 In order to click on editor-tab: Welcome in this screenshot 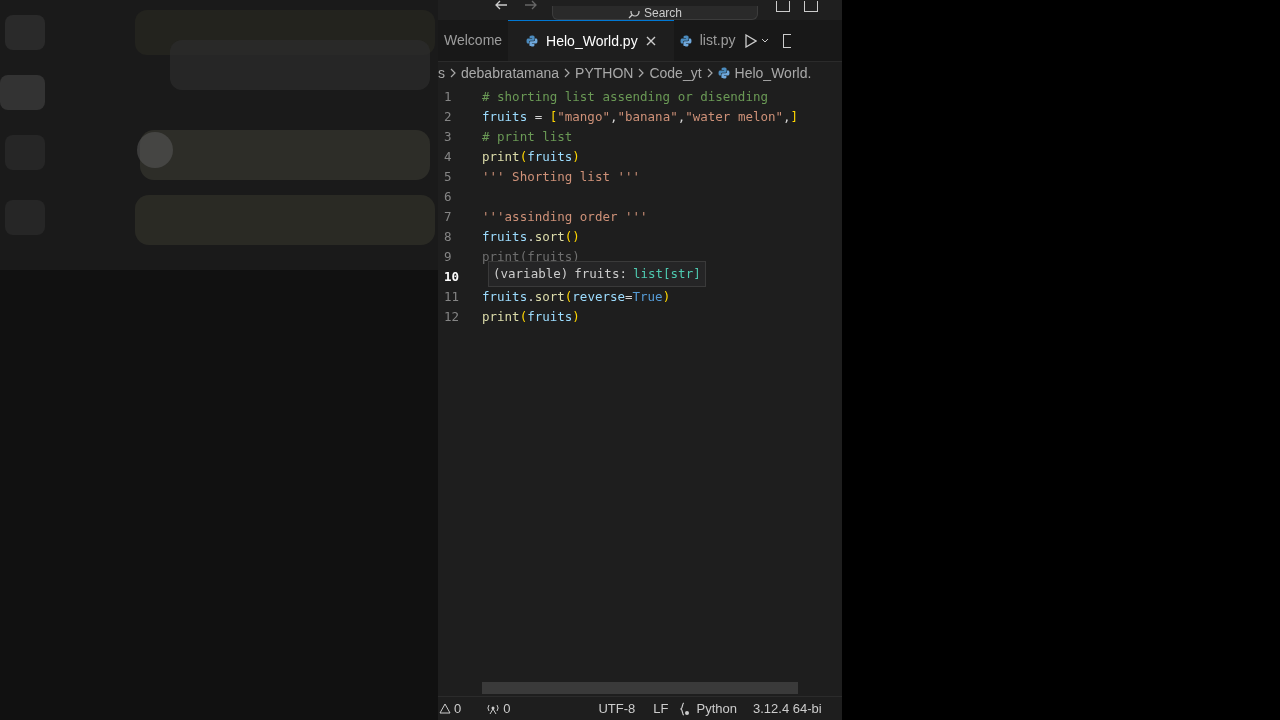, I will do `click(473, 40)`.